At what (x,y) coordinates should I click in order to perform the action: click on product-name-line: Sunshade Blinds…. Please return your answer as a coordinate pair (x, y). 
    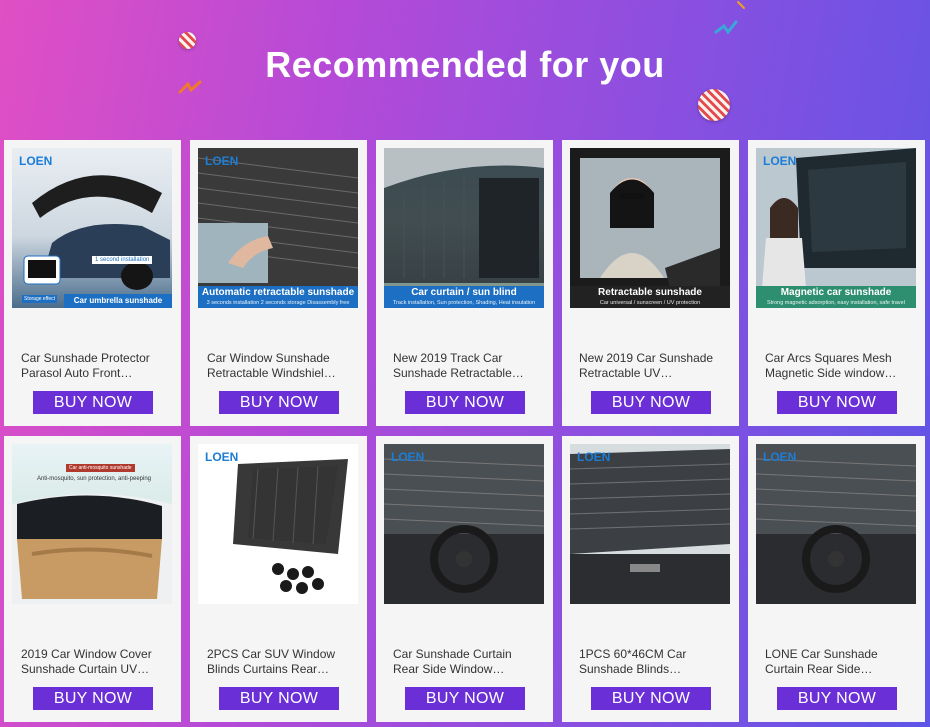
    Looking at the image, I should click on (630, 669).